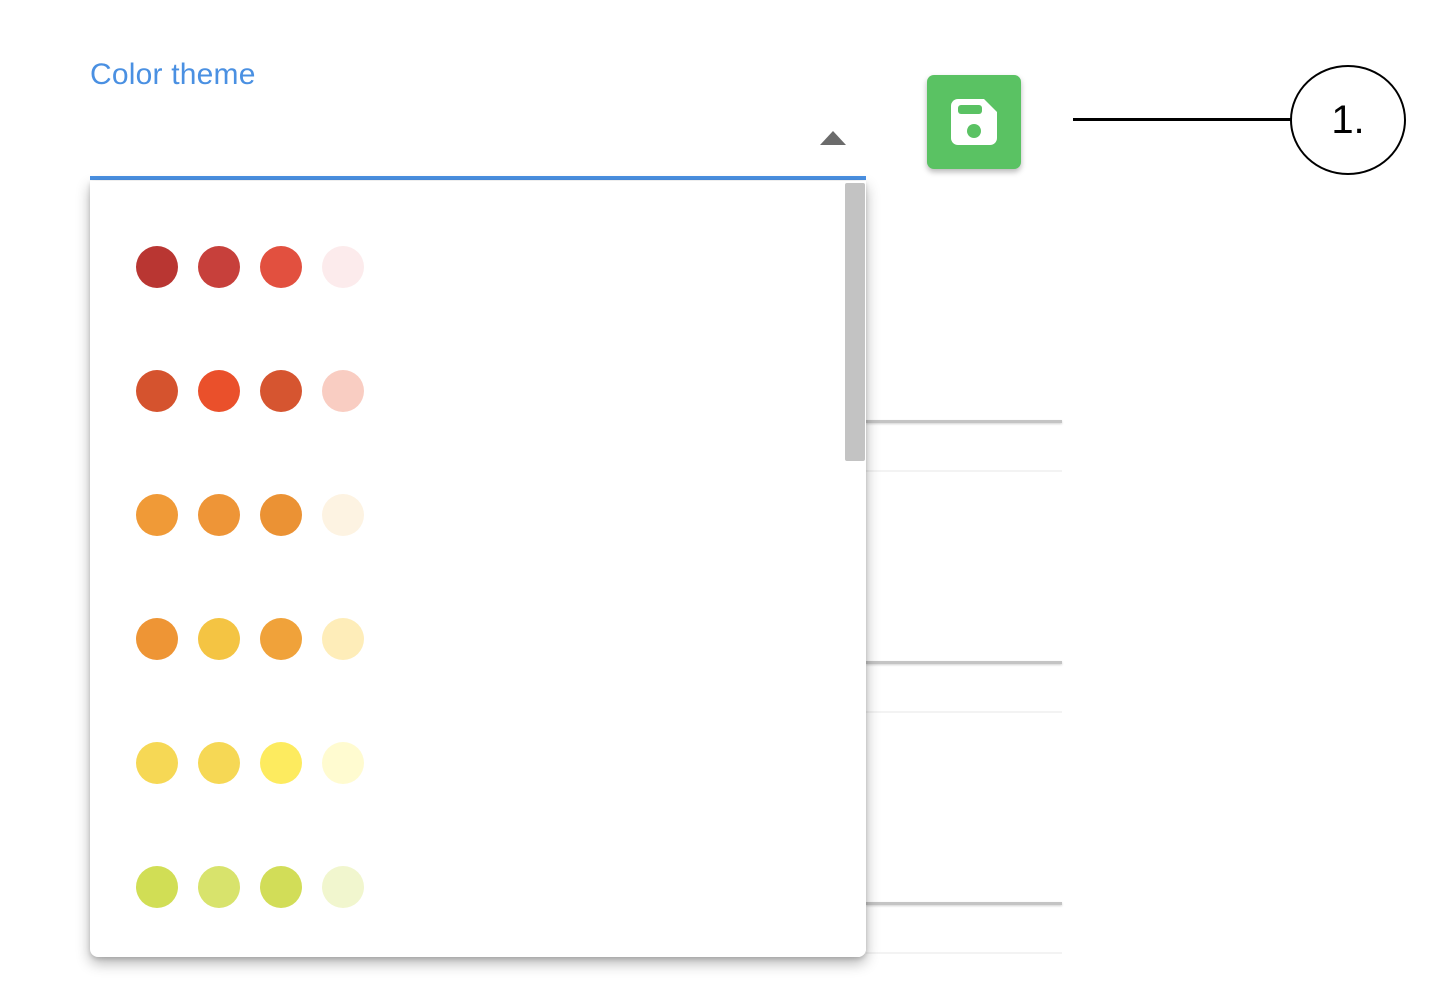  What do you see at coordinates (173, 74) in the screenshot?
I see `color-theme-label: Color theme` at bounding box center [173, 74].